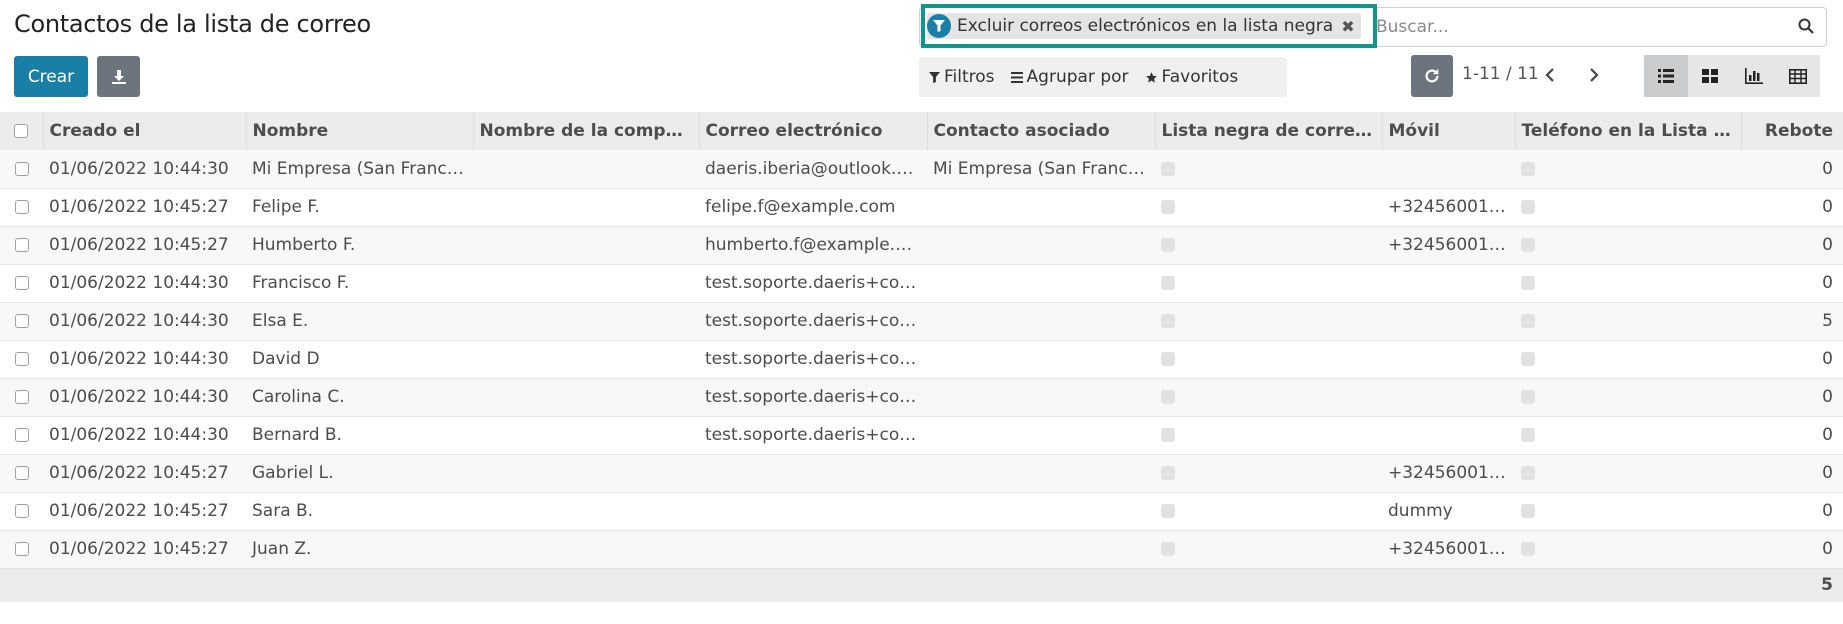 This screenshot has width=1843, height=624. What do you see at coordinates (1077, 77) in the screenshot?
I see `group-by-label: Agrupar por` at bounding box center [1077, 77].